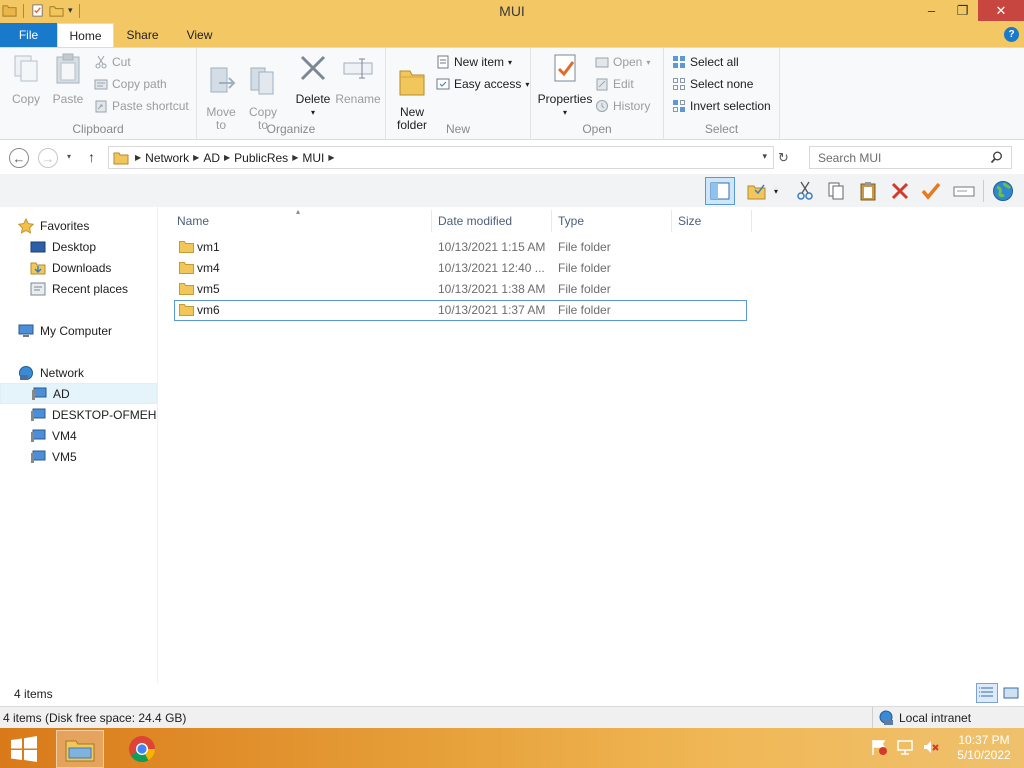 The width and height of the screenshot is (1024, 768). I want to click on paste-button: Paste, so click(68, 79).